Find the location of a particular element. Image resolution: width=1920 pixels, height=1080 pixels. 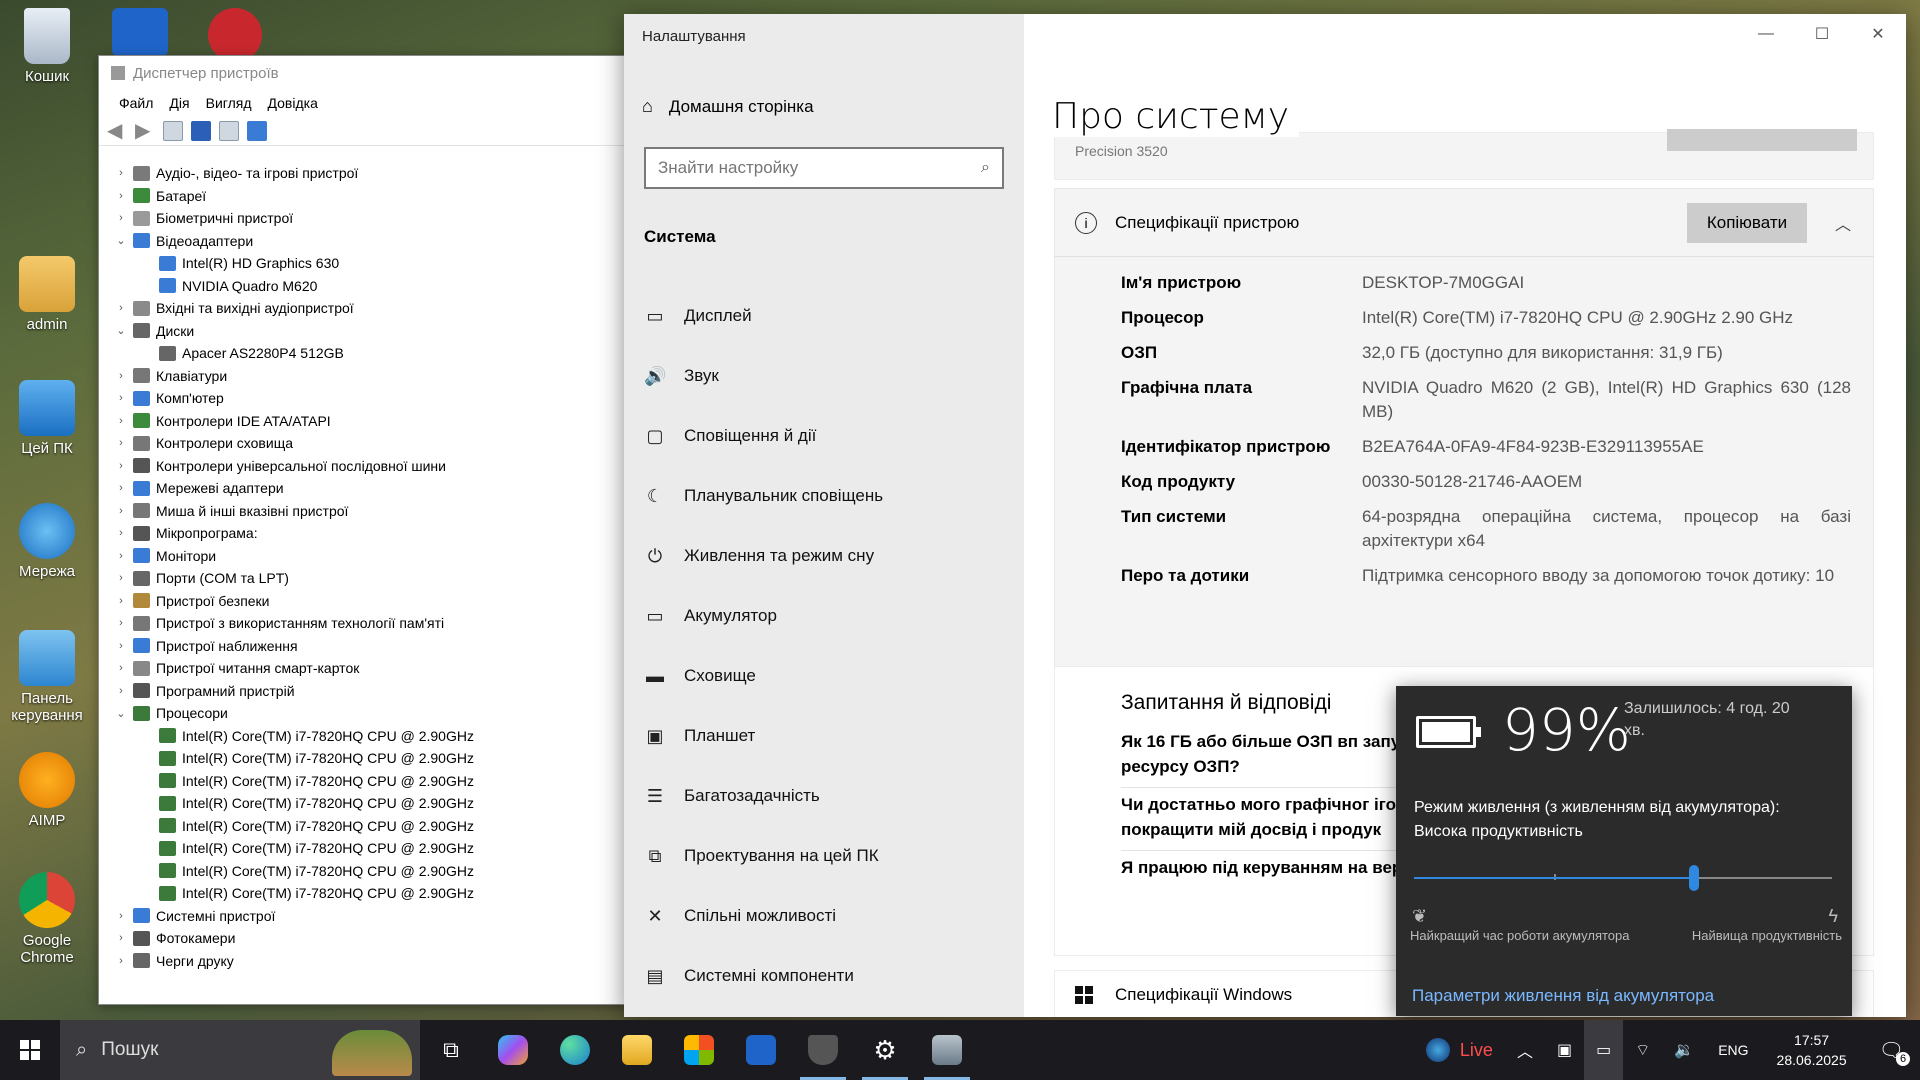

desktop-icon-network: Мережа is located at coordinates (47, 541).